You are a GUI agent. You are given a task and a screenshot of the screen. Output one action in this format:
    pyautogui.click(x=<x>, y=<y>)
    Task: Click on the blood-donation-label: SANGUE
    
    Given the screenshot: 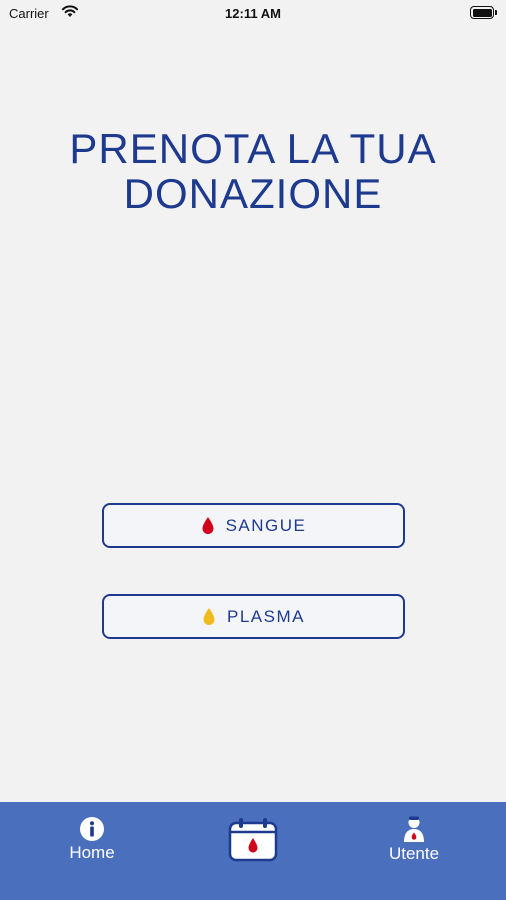 What is the action you would take?
    pyautogui.click(x=266, y=525)
    